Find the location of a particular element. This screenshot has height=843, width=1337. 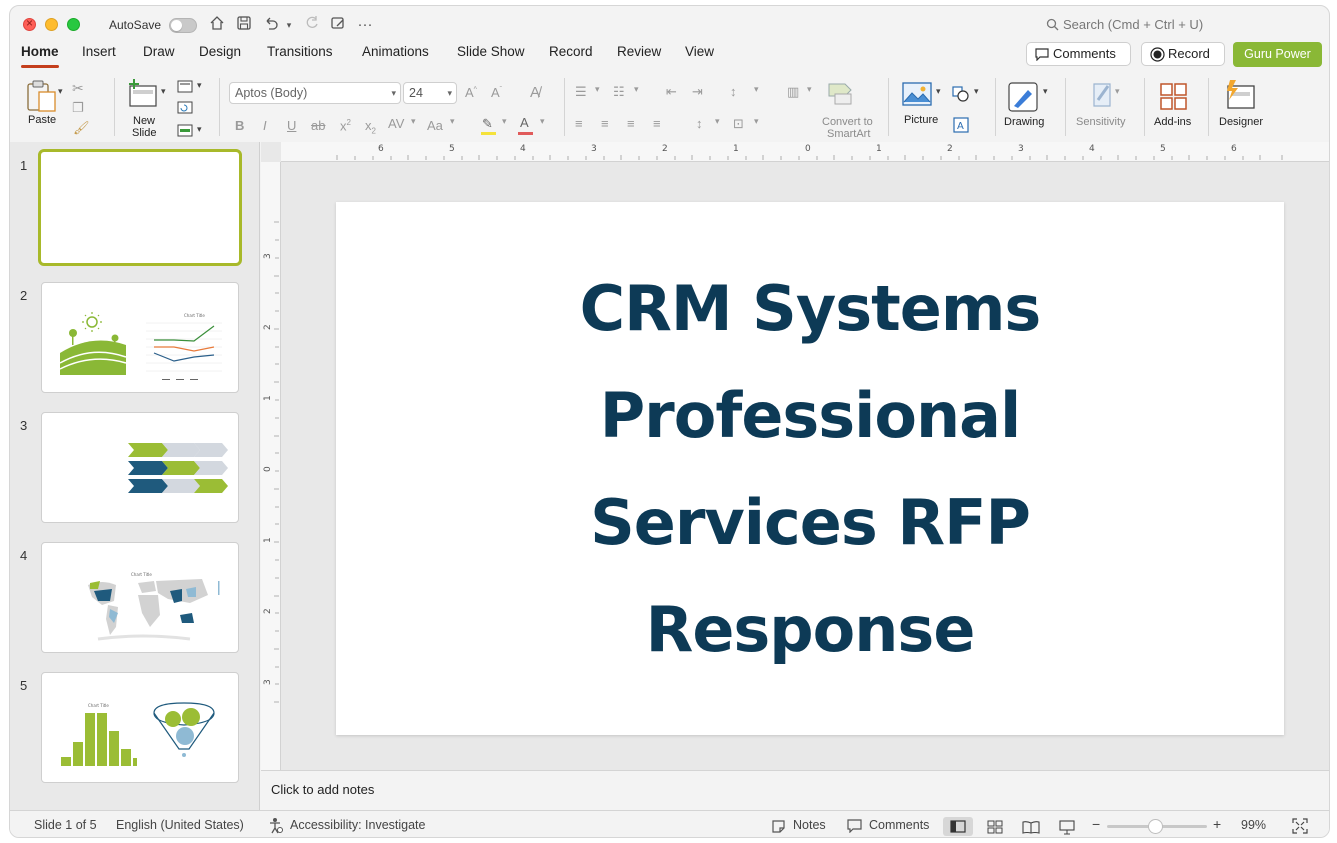

layout-dropdown-icon: ▾ is located at coordinates (199, 85).